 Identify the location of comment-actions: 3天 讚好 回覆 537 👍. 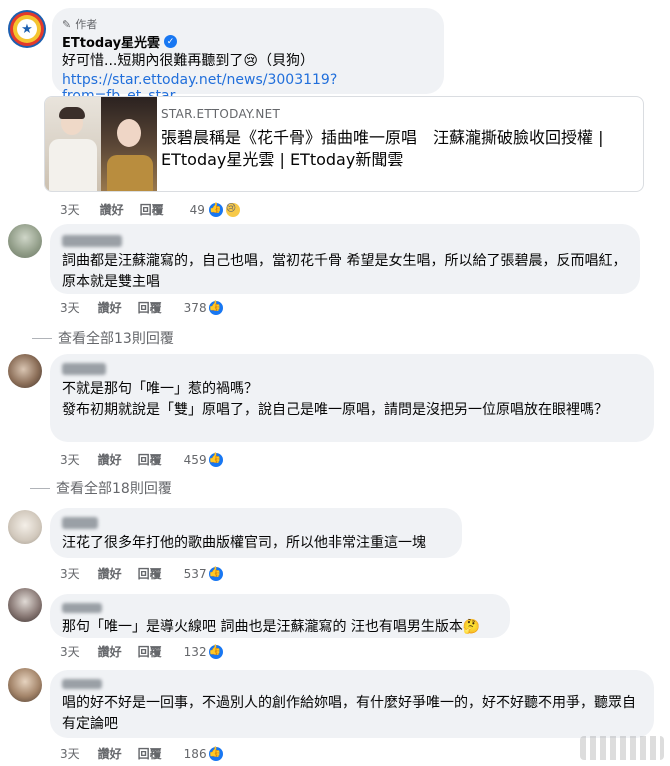
(142, 573).